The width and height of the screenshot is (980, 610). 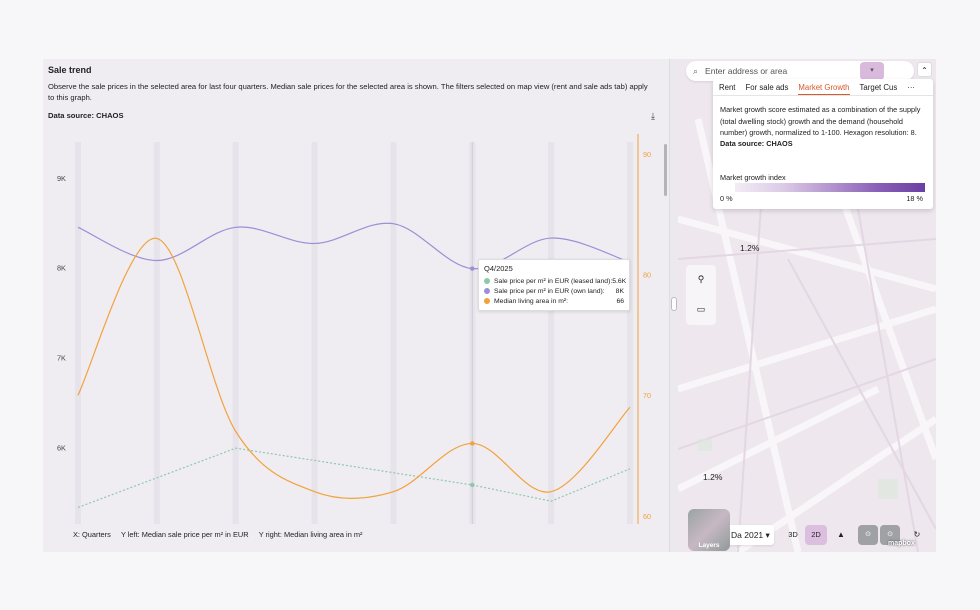 What do you see at coordinates (767, 535) in the screenshot?
I see `chevron-down-icon: ▾` at bounding box center [767, 535].